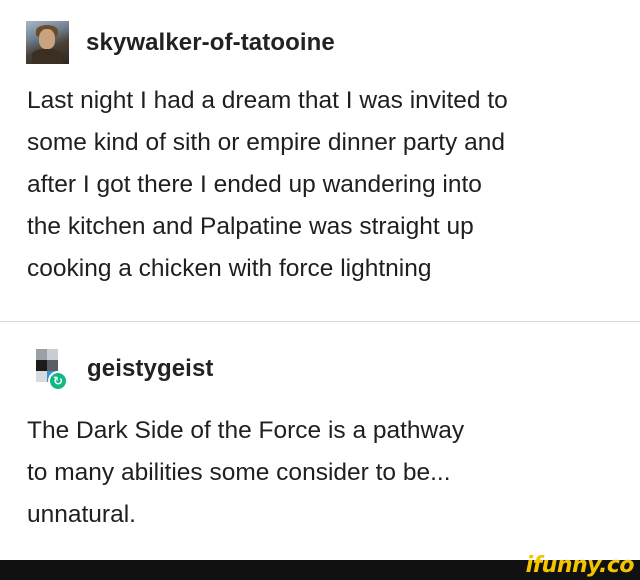 The image size is (640, 580). Describe the element at coordinates (210, 43) in the screenshot. I see `username-link: skywalker-of-tatooine` at that location.